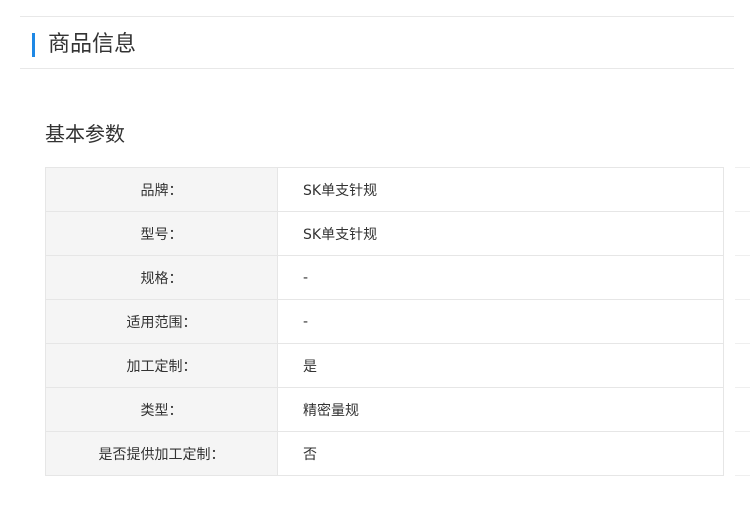 This screenshot has height=511, width=750. Describe the element at coordinates (161, 233) in the screenshot. I see `parameter-key: 型号：` at that location.